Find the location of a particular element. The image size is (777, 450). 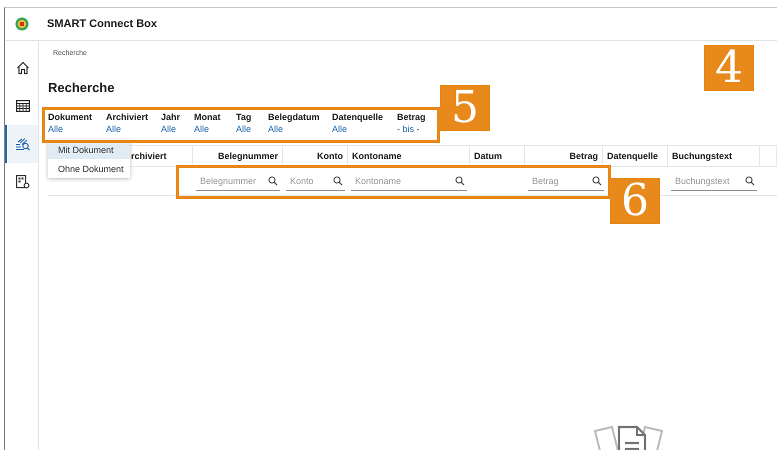

filter-label: Datenquelle is located at coordinates (358, 117).